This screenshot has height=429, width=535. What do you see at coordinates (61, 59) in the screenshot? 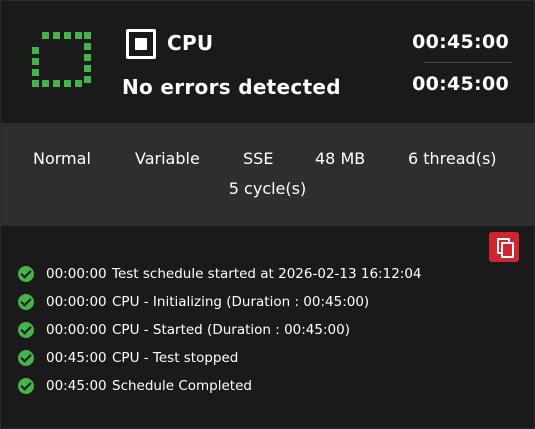
I see `status-indicator-icon` at bounding box center [61, 59].